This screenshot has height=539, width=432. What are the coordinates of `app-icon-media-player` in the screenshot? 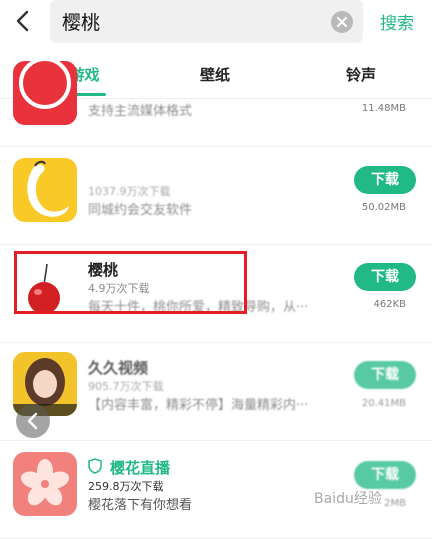 It's located at (45, 93).